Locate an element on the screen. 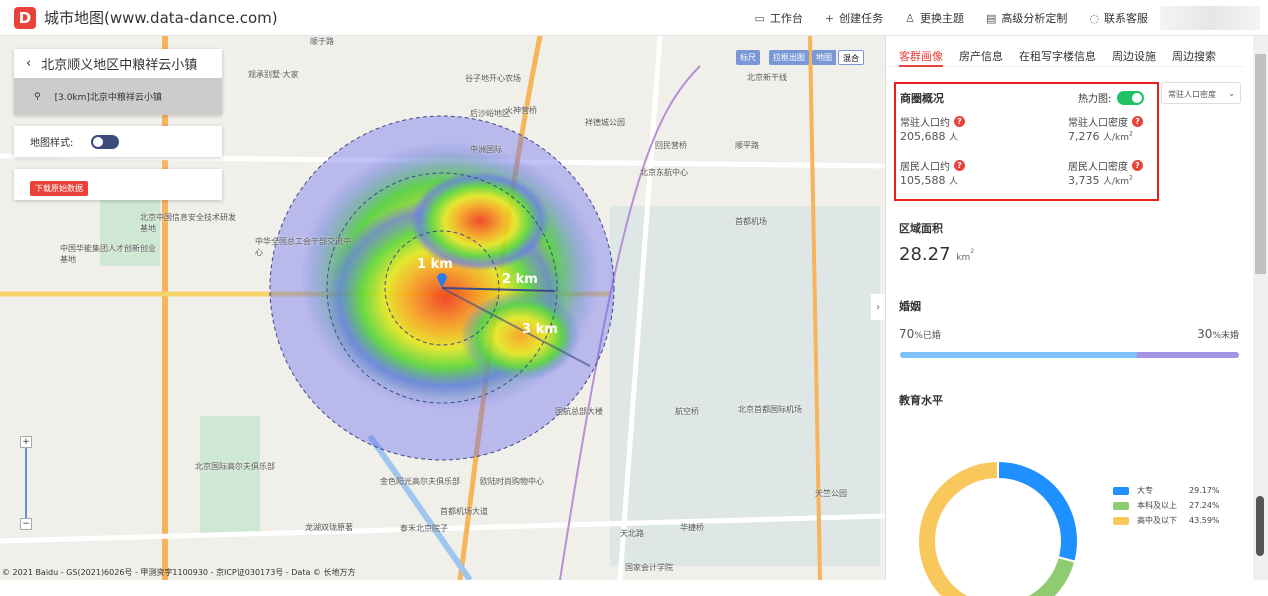 The height and width of the screenshot is (596, 1268). map-view-button: 地图 is located at coordinates (824, 57).